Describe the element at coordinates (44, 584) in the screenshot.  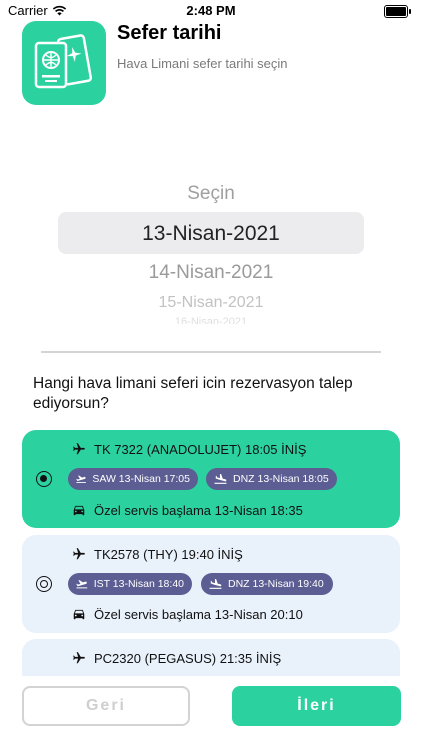
I see `radio-button` at that location.